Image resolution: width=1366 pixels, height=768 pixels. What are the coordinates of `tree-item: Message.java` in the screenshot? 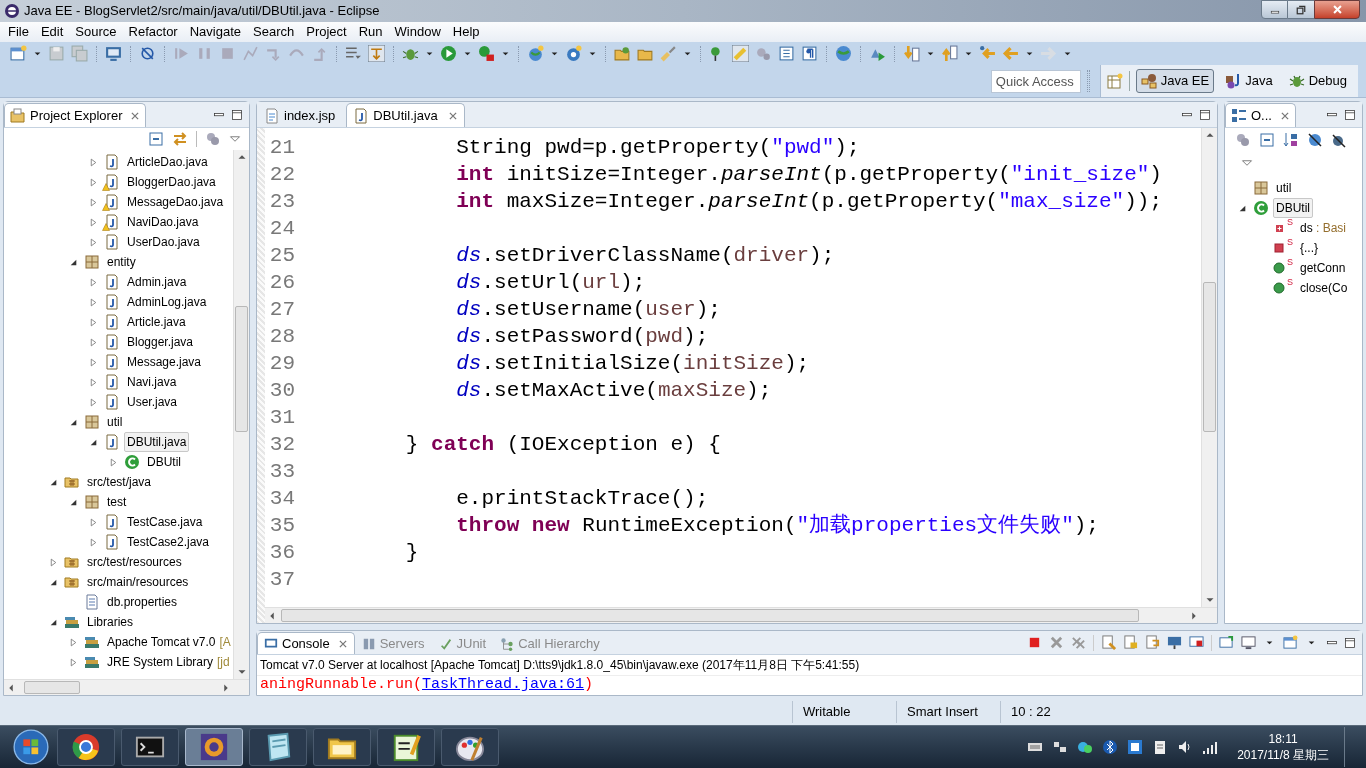 It's located at (164, 362).